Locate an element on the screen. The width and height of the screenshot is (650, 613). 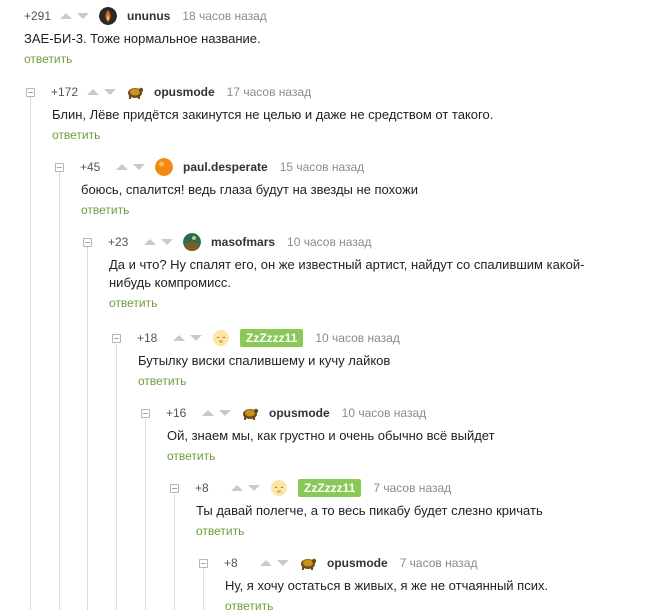
comment-header: +291 ununus 18 часов назад is located at coordinates (337, 16).